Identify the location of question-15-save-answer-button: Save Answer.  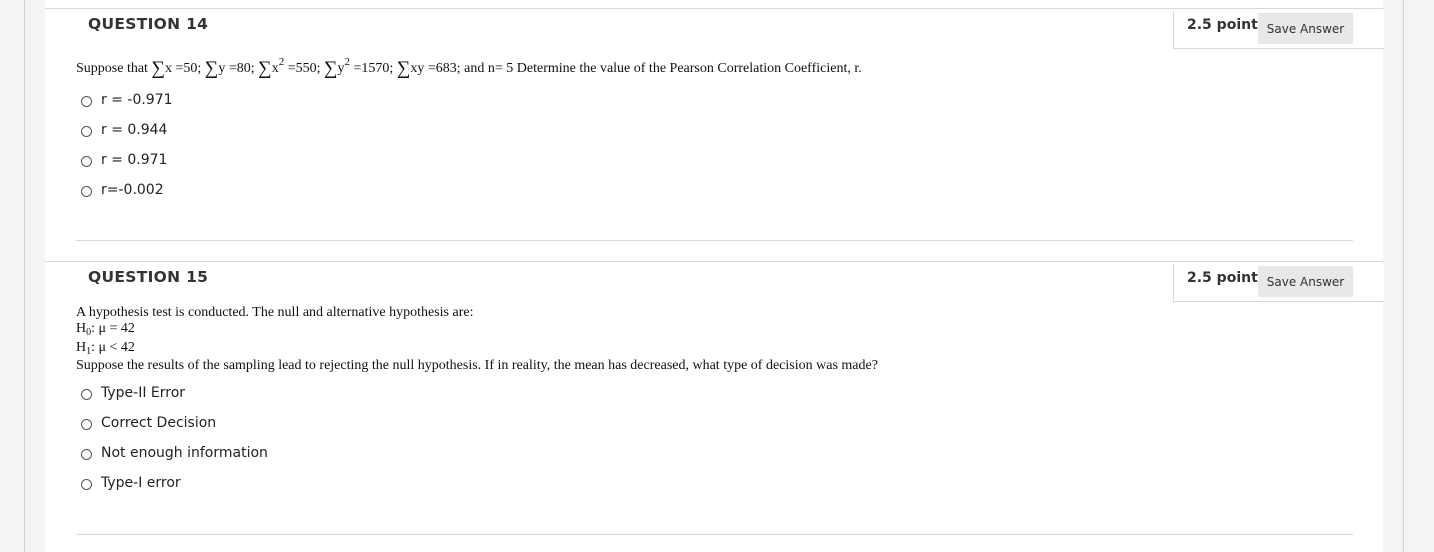
(1305, 281).